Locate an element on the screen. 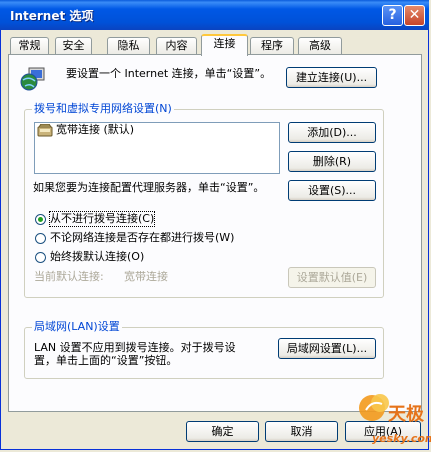 The height and width of the screenshot is (452, 431). option-never-dial: 从不进行拨号连接(C) is located at coordinates (102, 219).